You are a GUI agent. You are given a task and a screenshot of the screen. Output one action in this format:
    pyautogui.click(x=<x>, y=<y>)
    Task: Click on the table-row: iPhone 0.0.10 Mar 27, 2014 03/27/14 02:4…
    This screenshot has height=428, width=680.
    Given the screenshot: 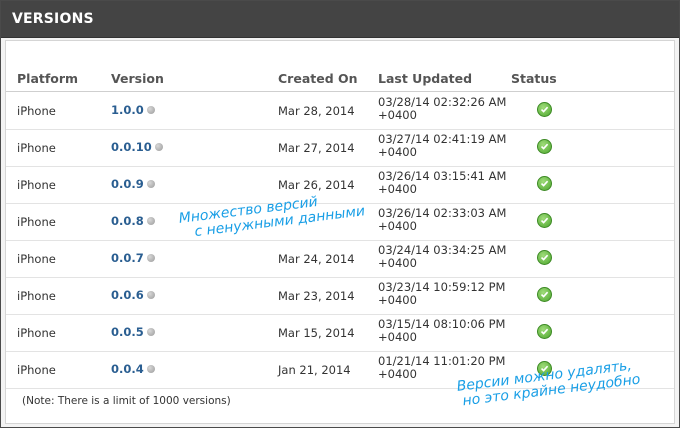 What is the action you would take?
    pyautogui.click(x=340, y=148)
    